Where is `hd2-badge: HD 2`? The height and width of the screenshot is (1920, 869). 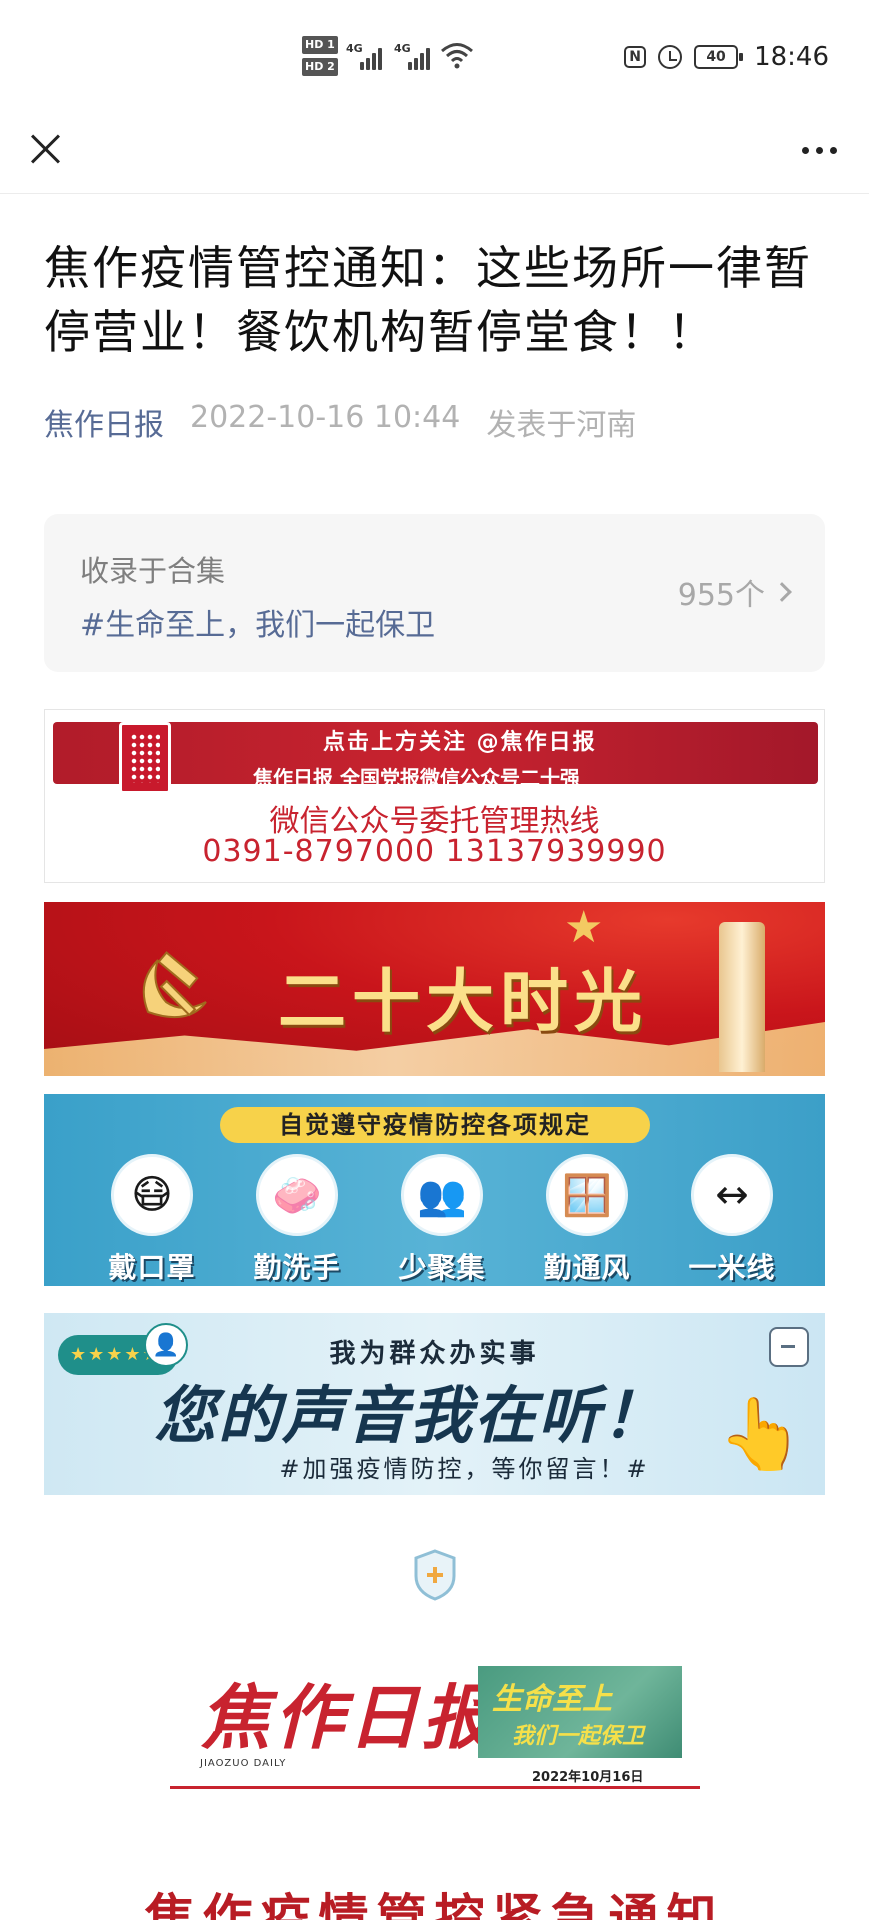
hd2-badge: HD 2 is located at coordinates (320, 67).